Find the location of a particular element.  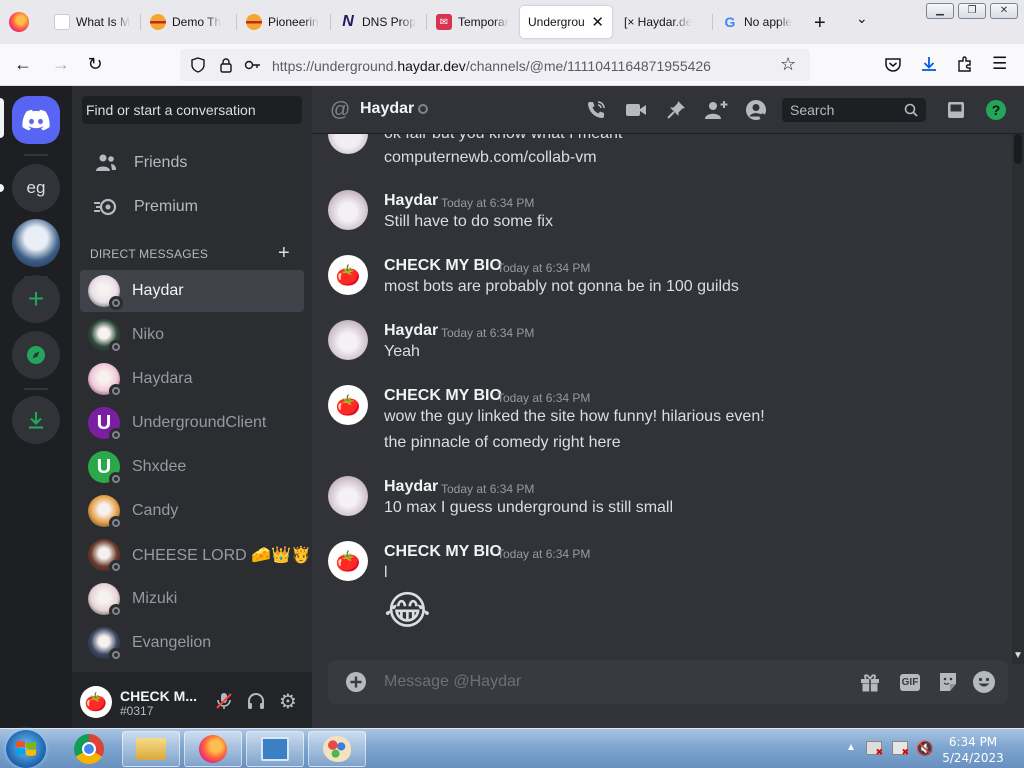

dm-item: Evangelion is located at coordinates (192, 643).